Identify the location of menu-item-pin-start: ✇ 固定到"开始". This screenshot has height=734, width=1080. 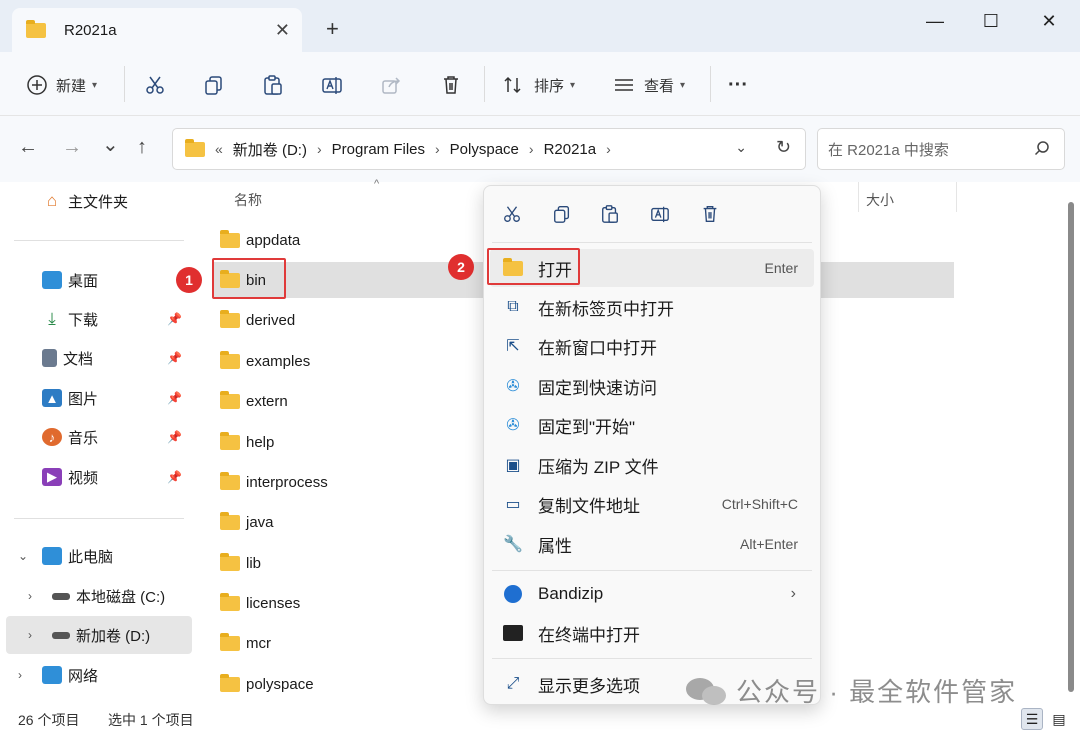
(652, 425).